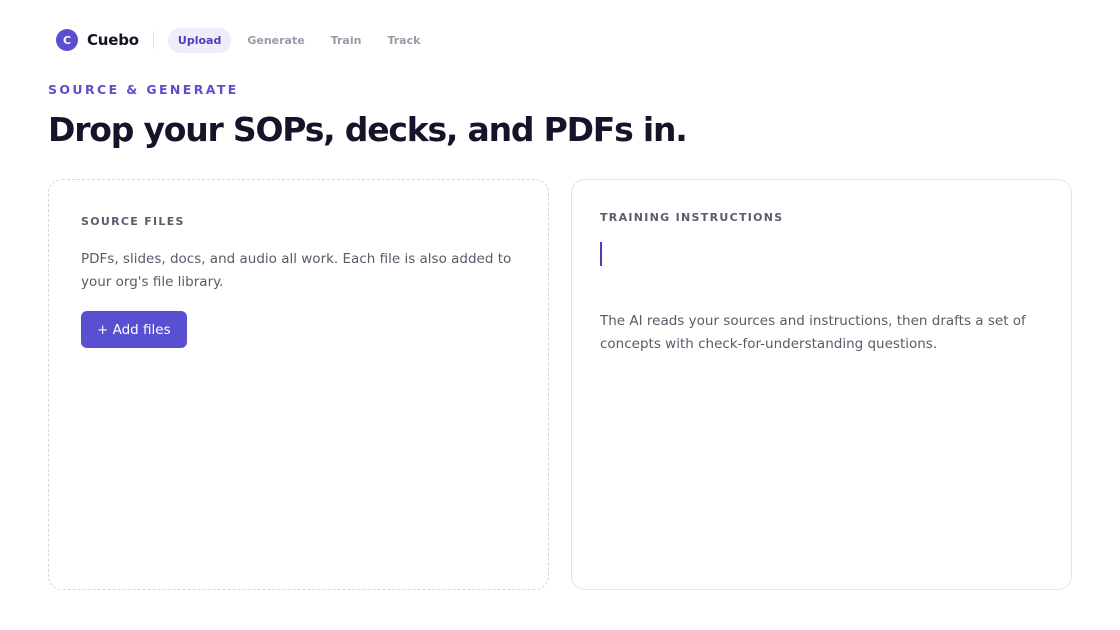 The width and height of the screenshot is (1120, 630). I want to click on tab-upload: Upload, so click(199, 40).